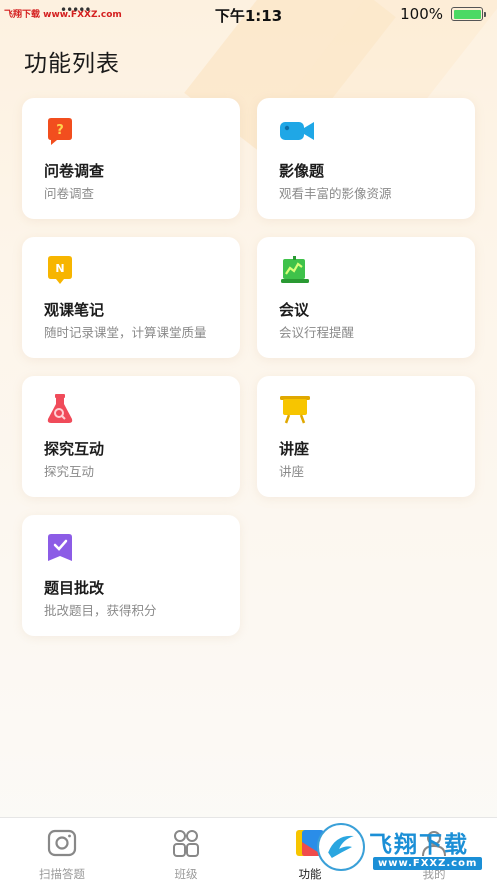 The width and height of the screenshot is (497, 883). Describe the element at coordinates (366, 158) in the screenshot. I see `feature-card-video: 影像题 观看丰富的影像资源` at that location.